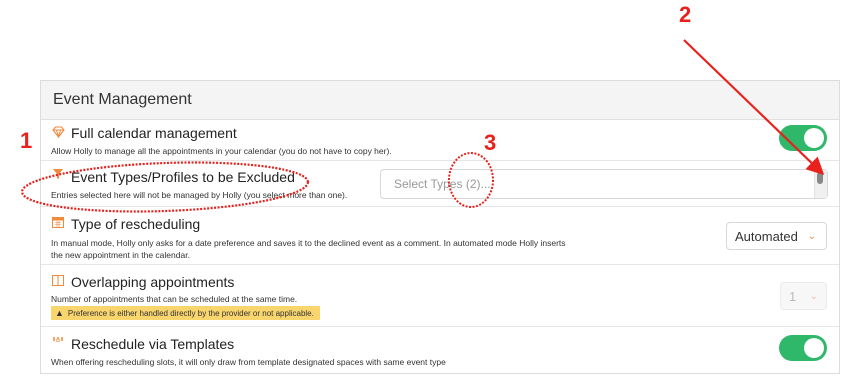 The height and width of the screenshot is (382, 860). Describe the element at coordinates (136, 224) in the screenshot. I see `rescheduling-title: Type of rescheduling` at that location.